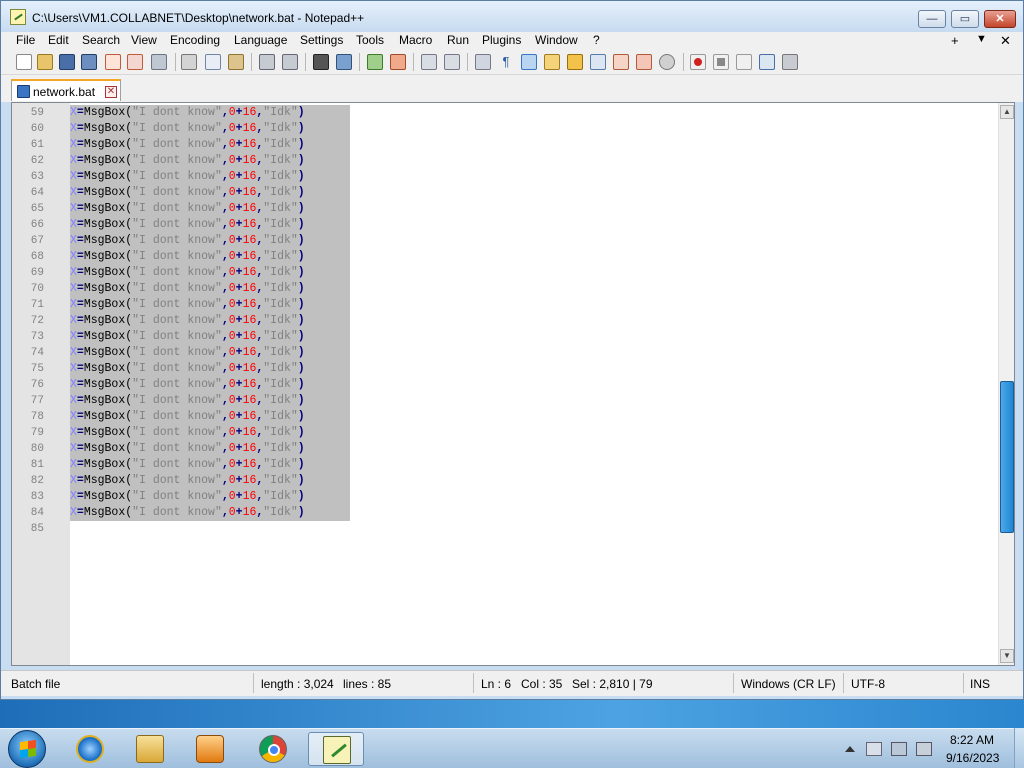 Image resolution: width=1024 pixels, height=768 pixels. I want to click on volume-muted-icon, so click(924, 749).